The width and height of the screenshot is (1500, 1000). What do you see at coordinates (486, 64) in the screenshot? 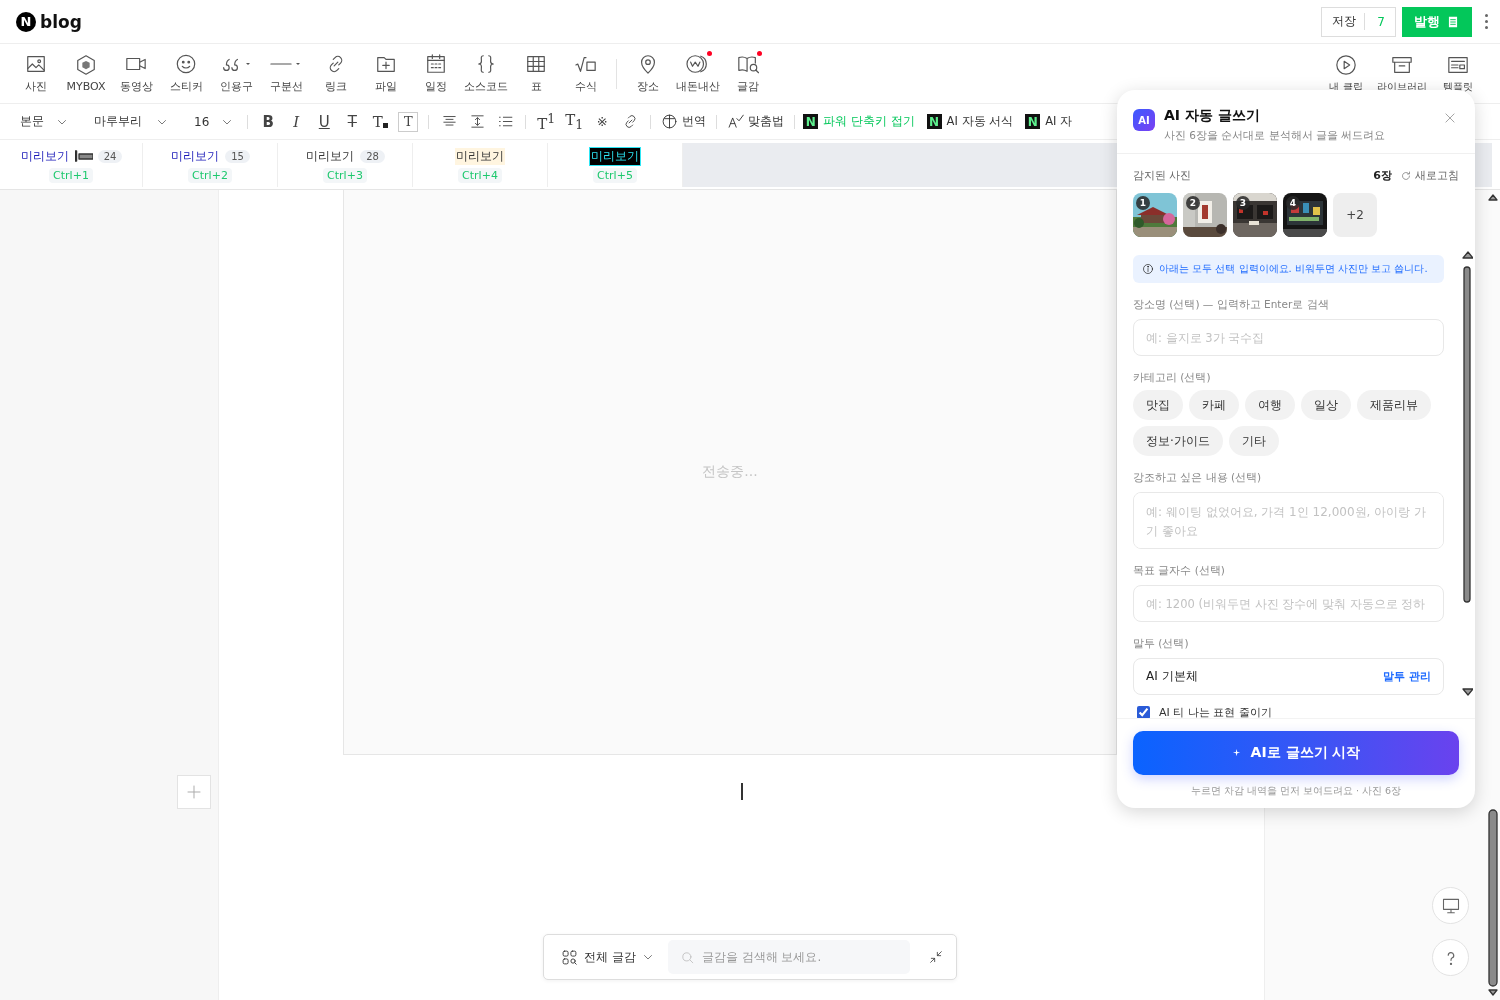
I see `braces-icon` at bounding box center [486, 64].